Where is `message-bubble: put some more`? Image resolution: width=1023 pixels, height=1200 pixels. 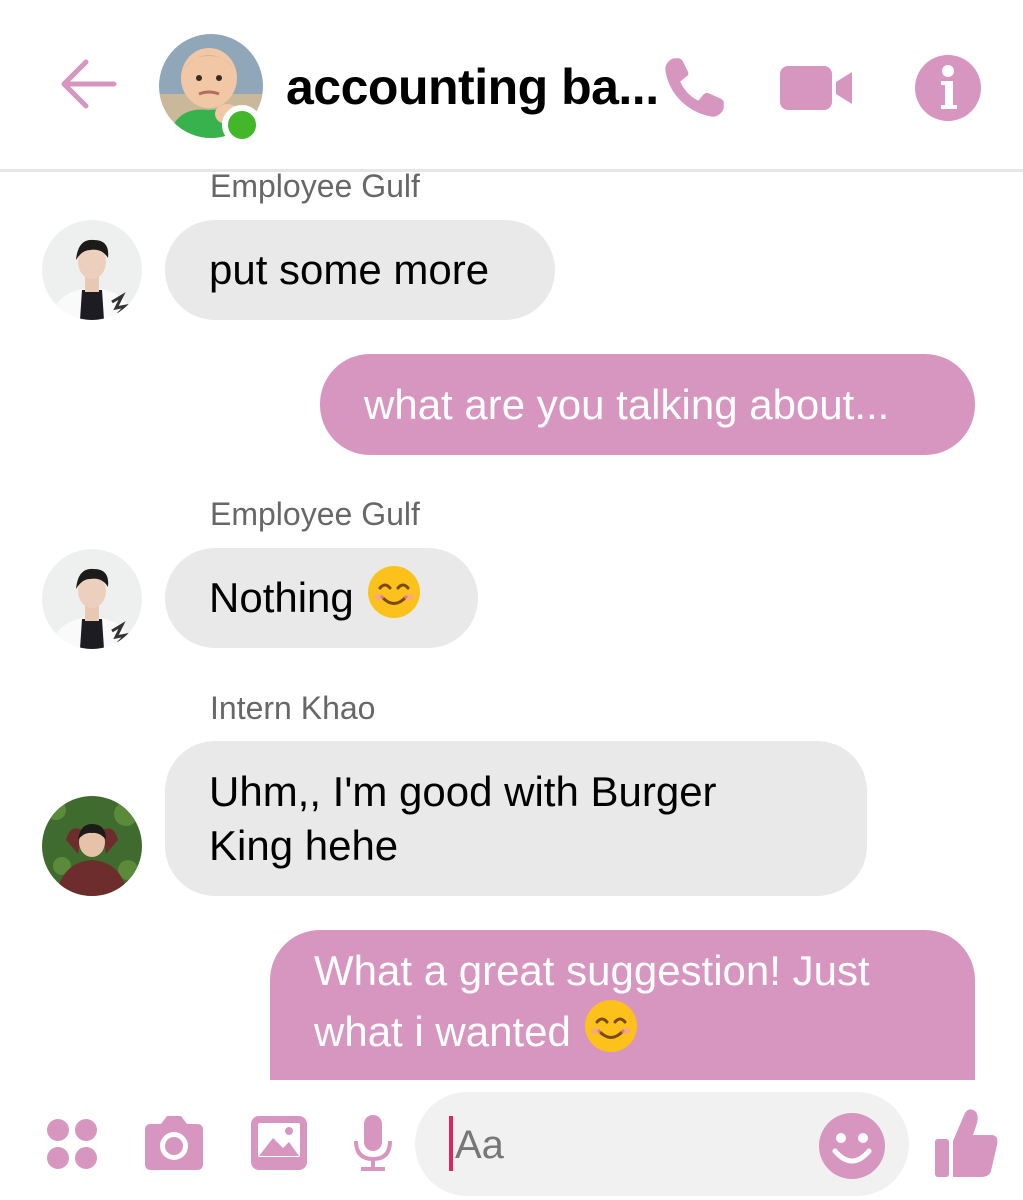
message-bubble: put some more is located at coordinates (360, 270).